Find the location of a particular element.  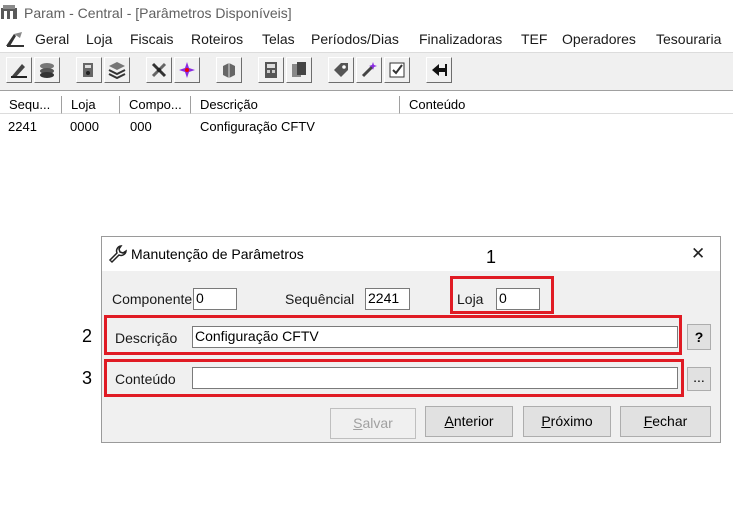

column-header-loja: Loja is located at coordinates (91, 105).